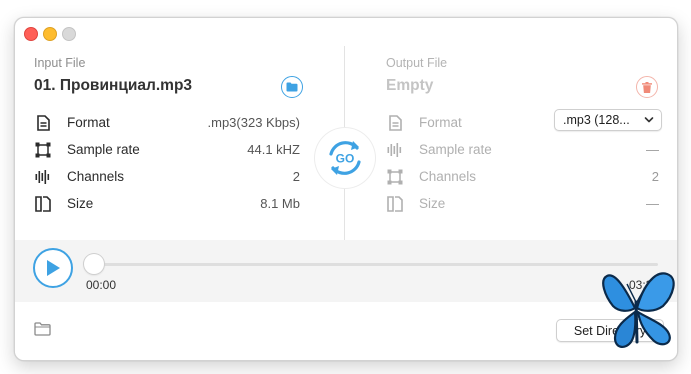 This screenshot has height=374, width=691. I want to click on folder-icon, so click(292, 87).